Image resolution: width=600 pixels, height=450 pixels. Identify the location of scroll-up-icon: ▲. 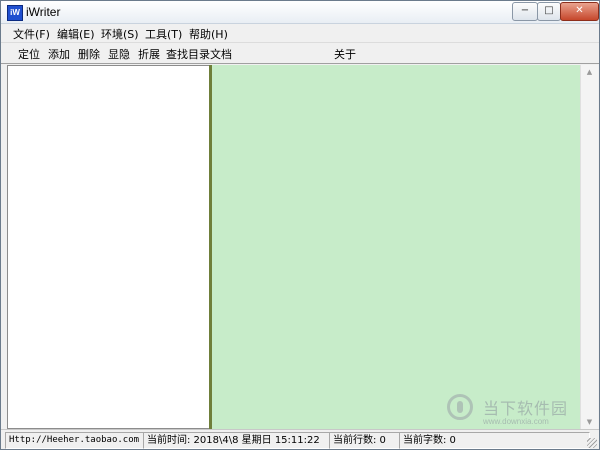
(589, 72).